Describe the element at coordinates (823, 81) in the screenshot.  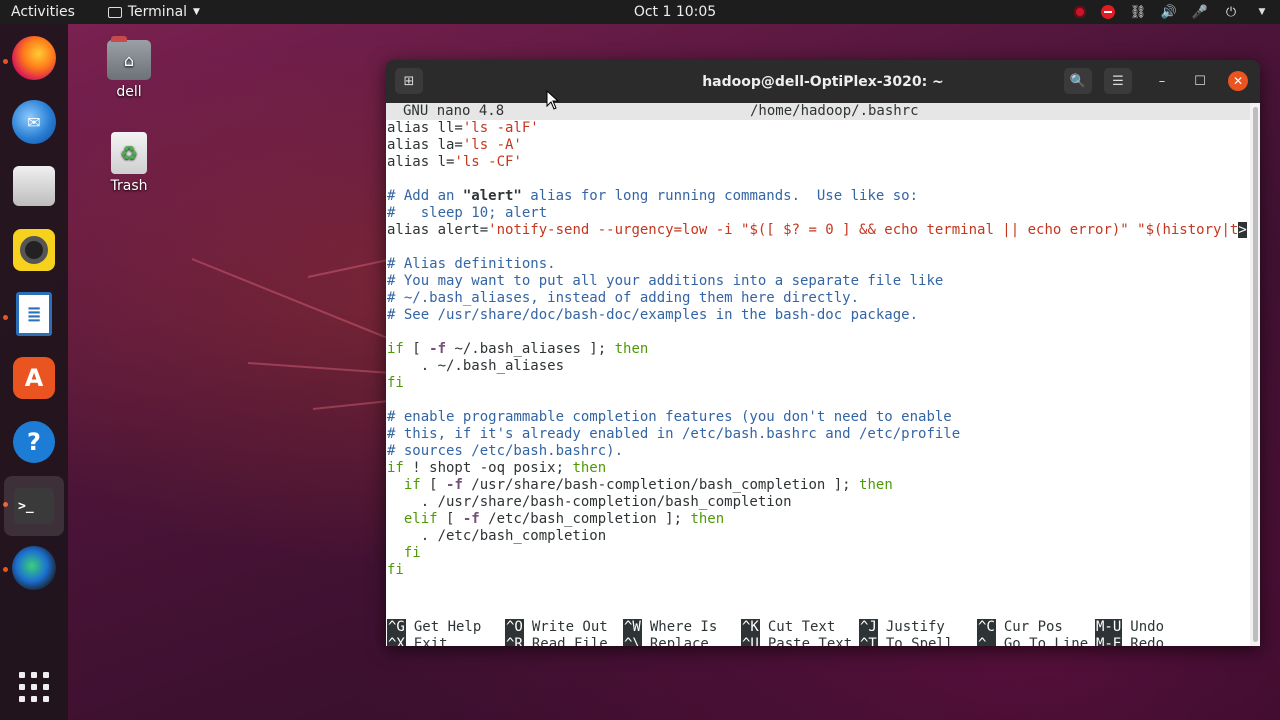
I see `window-titlebar: ⊞ hadoop@dell-OptiPlex-3020: ~ 🔍 ☰ – ☐ ✕` at that location.